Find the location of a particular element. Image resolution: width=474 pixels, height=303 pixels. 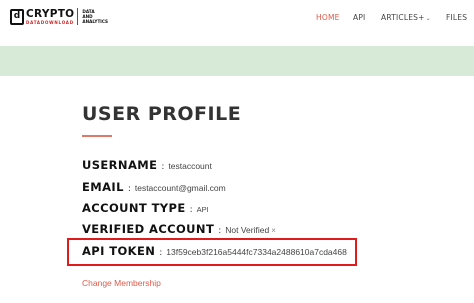

profile-row-verified: VERIFIED ACCOUNT : Not Verified × is located at coordinates (179, 229).